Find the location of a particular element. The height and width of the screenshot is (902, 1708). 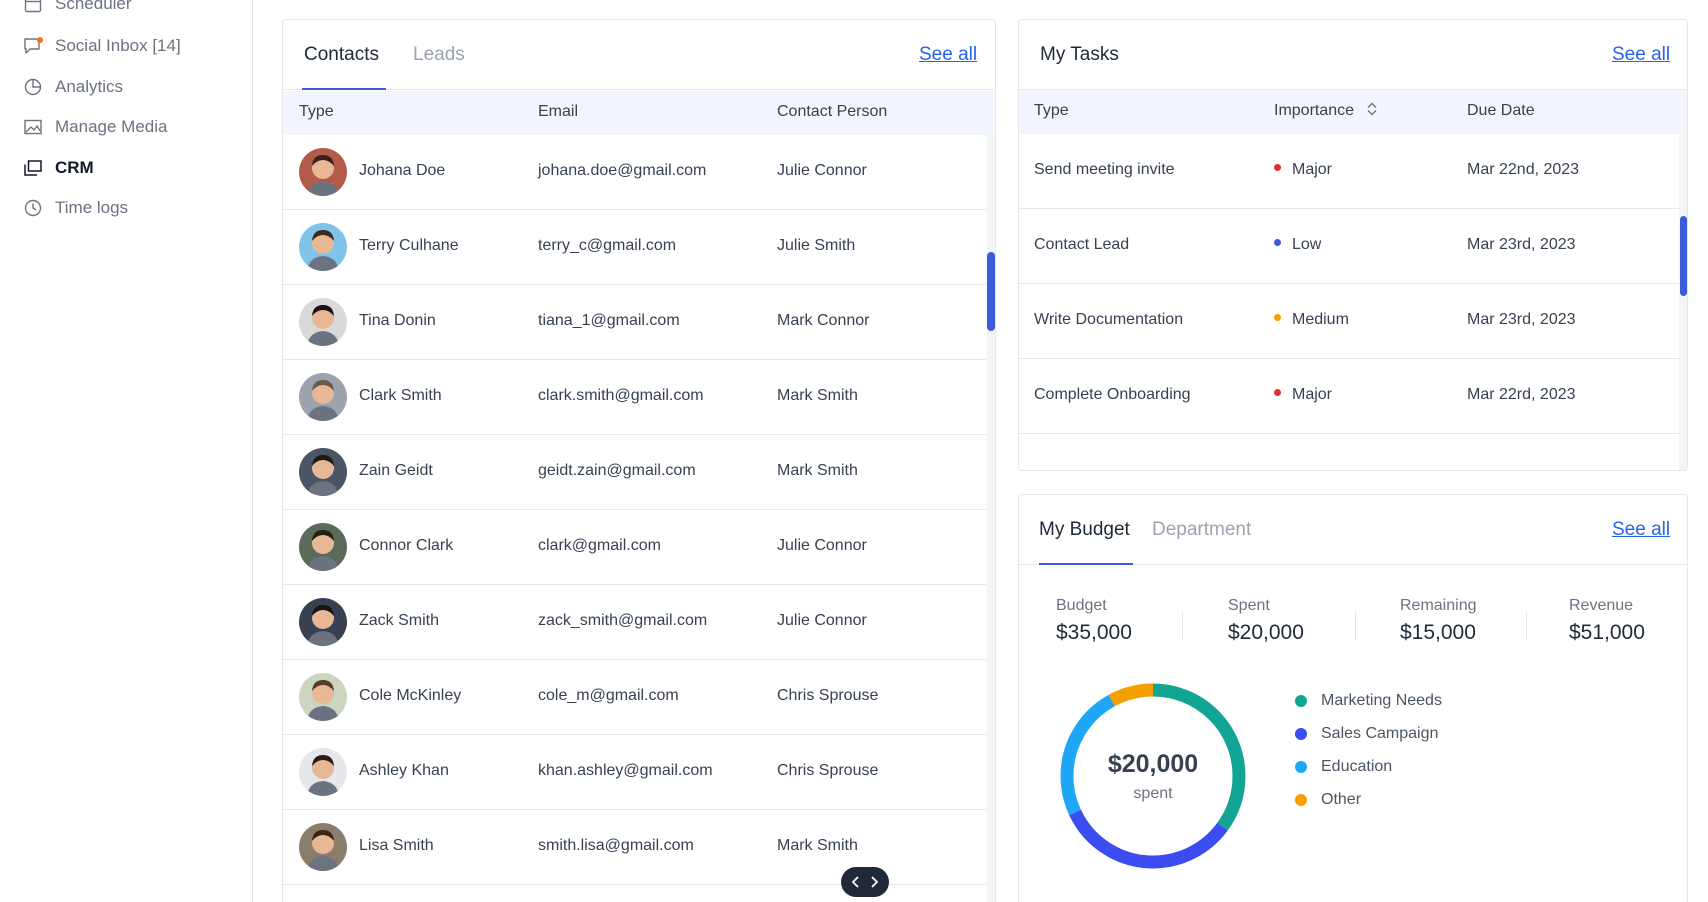

task-importance: Low is located at coordinates (1297, 245).